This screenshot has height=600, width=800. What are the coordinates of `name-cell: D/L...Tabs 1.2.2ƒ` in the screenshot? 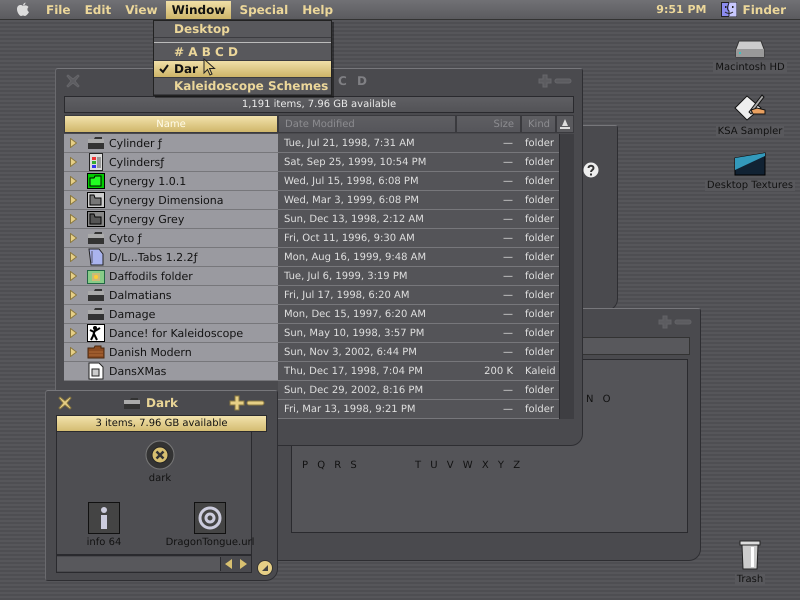 It's located at (171, 257).